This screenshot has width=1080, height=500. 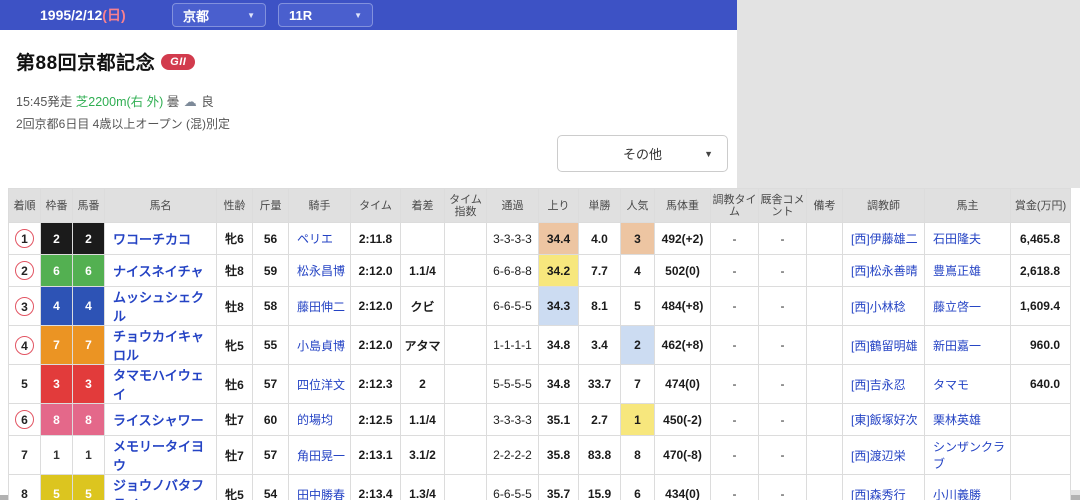 I want to click on jockey-name-link: 角田晃一, so click(x=321, y=456).